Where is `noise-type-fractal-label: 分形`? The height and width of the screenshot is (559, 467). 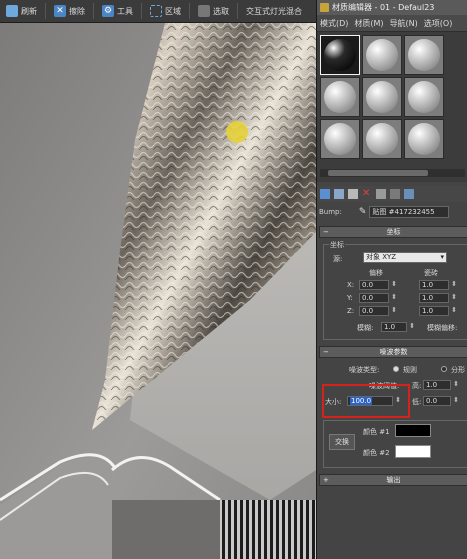
noise-type-fractal-label: 分形 is located at coordinates (458, 370).